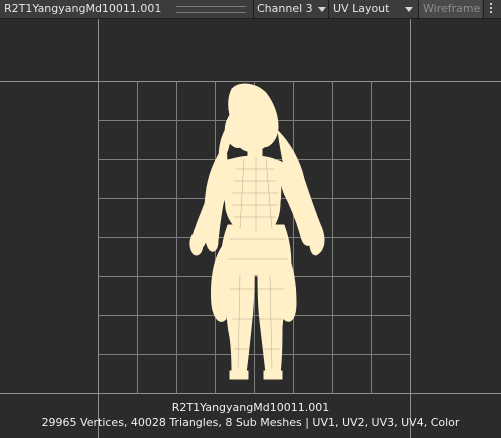  I want to click on mesh-name-caption: R2T1YangyangMd10011.001, so click(250, 407).